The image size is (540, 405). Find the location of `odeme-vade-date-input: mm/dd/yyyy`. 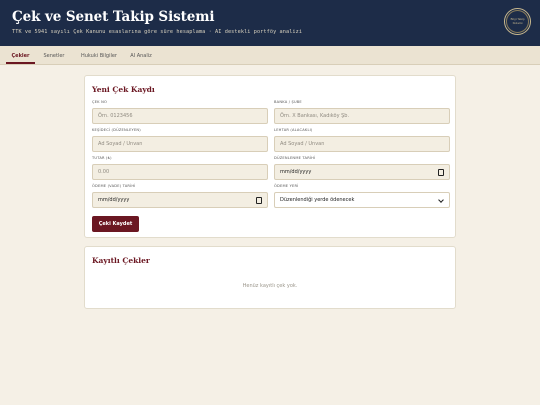

odeme-vade-date-input: mm/dd/yyyy is located at coordinates (180, 200).